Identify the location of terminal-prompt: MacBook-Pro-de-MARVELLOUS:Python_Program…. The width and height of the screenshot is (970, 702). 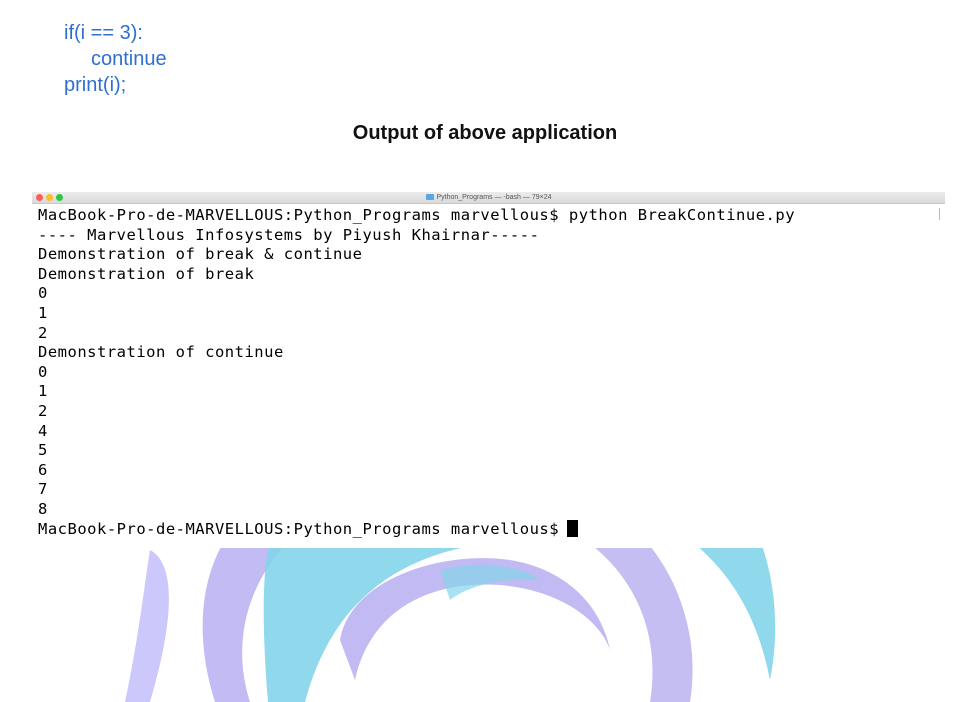
(299, 528).